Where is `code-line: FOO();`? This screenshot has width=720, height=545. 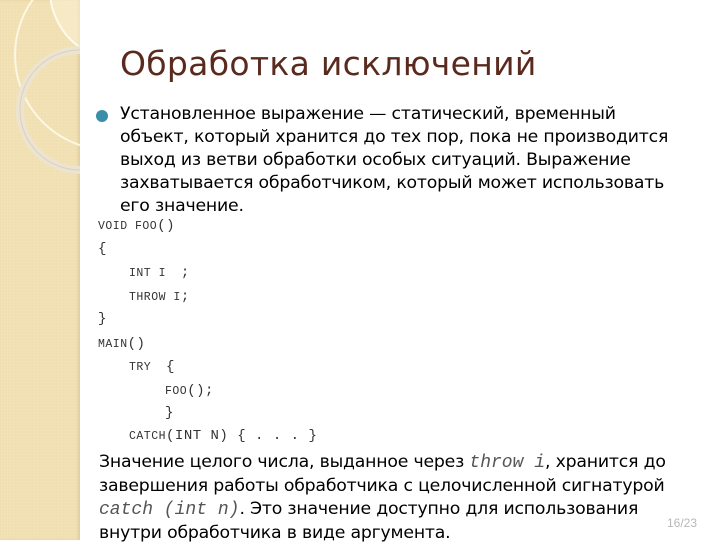
code-line: FOO(); is located at coordinates (189, 391).